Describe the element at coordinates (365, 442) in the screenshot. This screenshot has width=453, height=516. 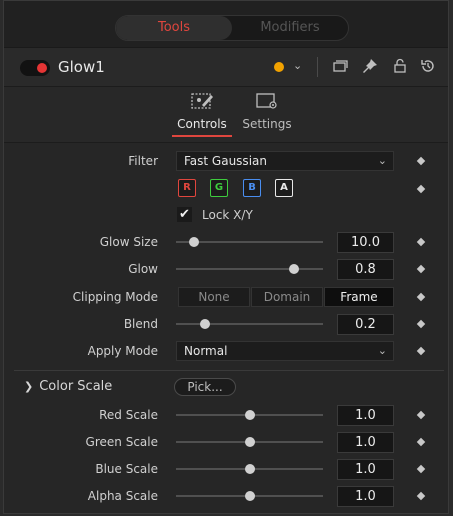
I see `green-scale-input: 1.0` at that location.